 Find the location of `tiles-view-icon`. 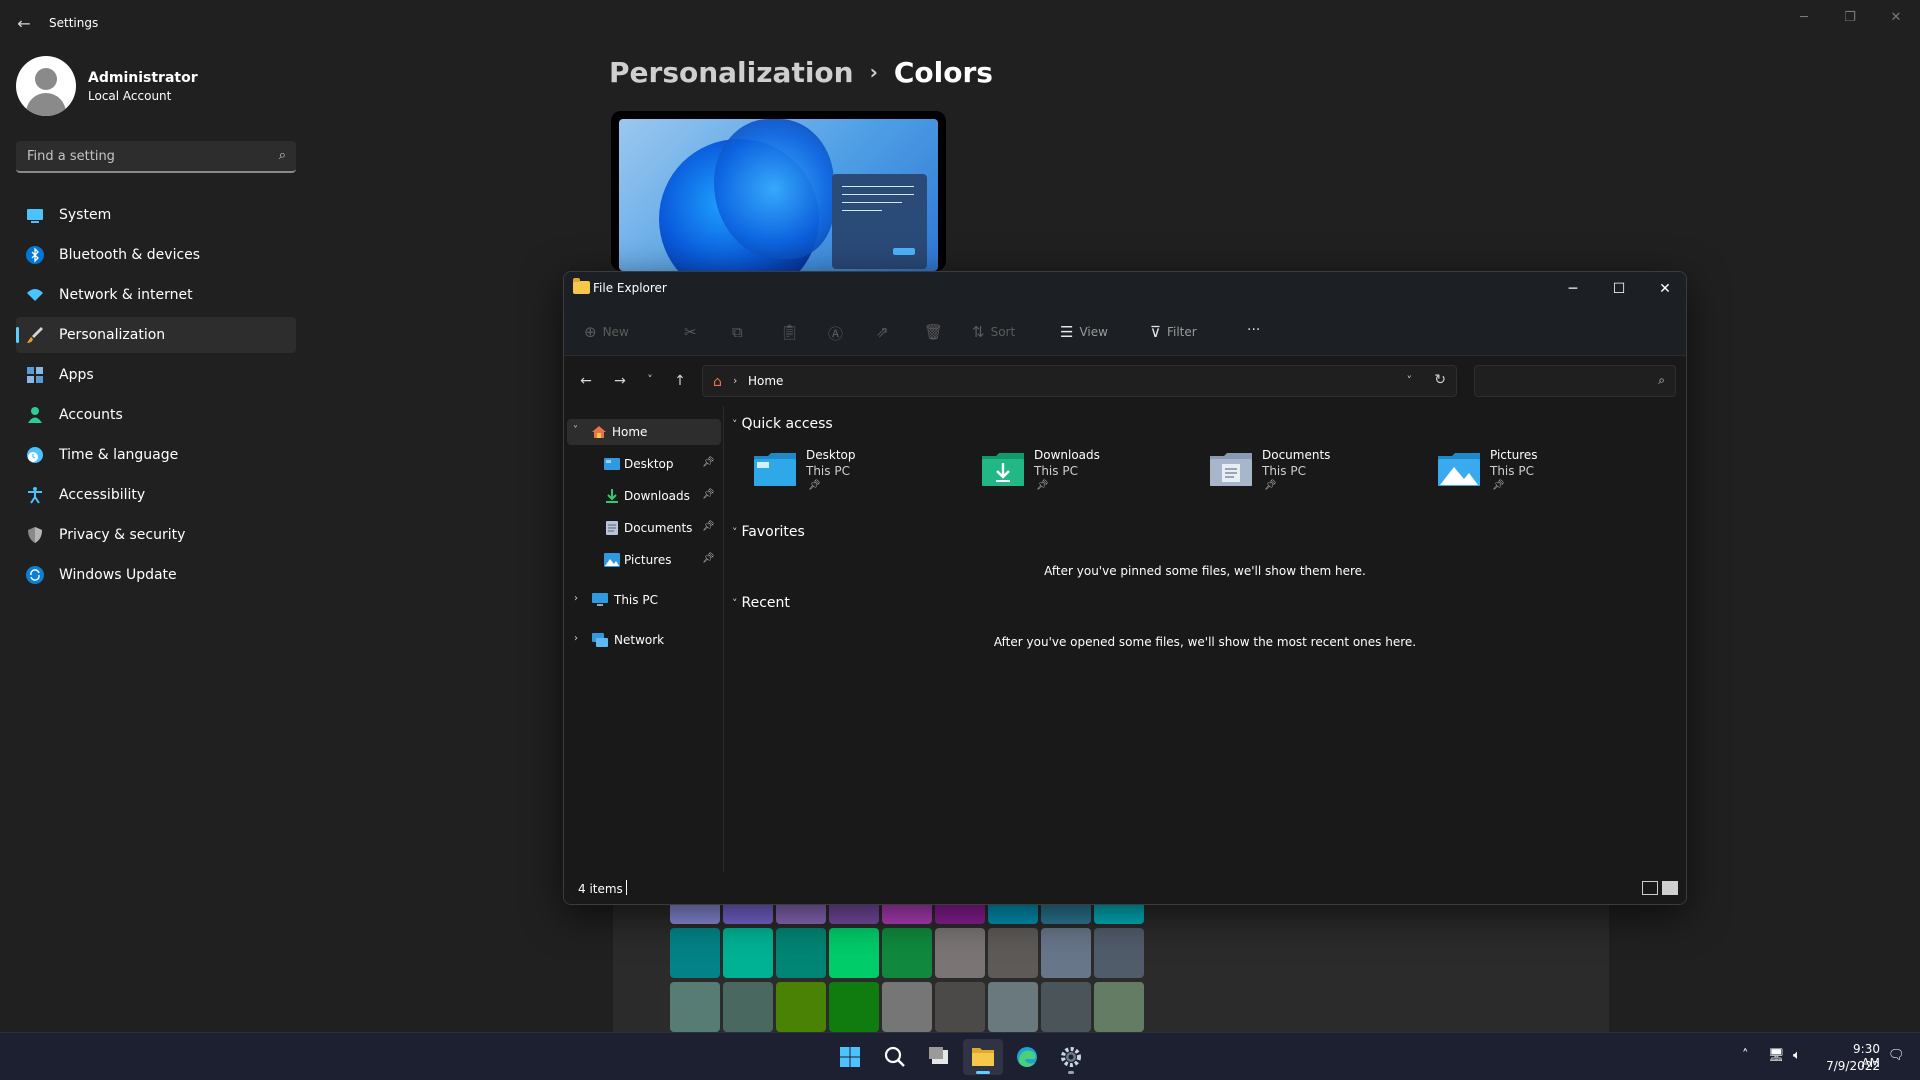

tiles-view-icon is located at coordinates (1670, 888).